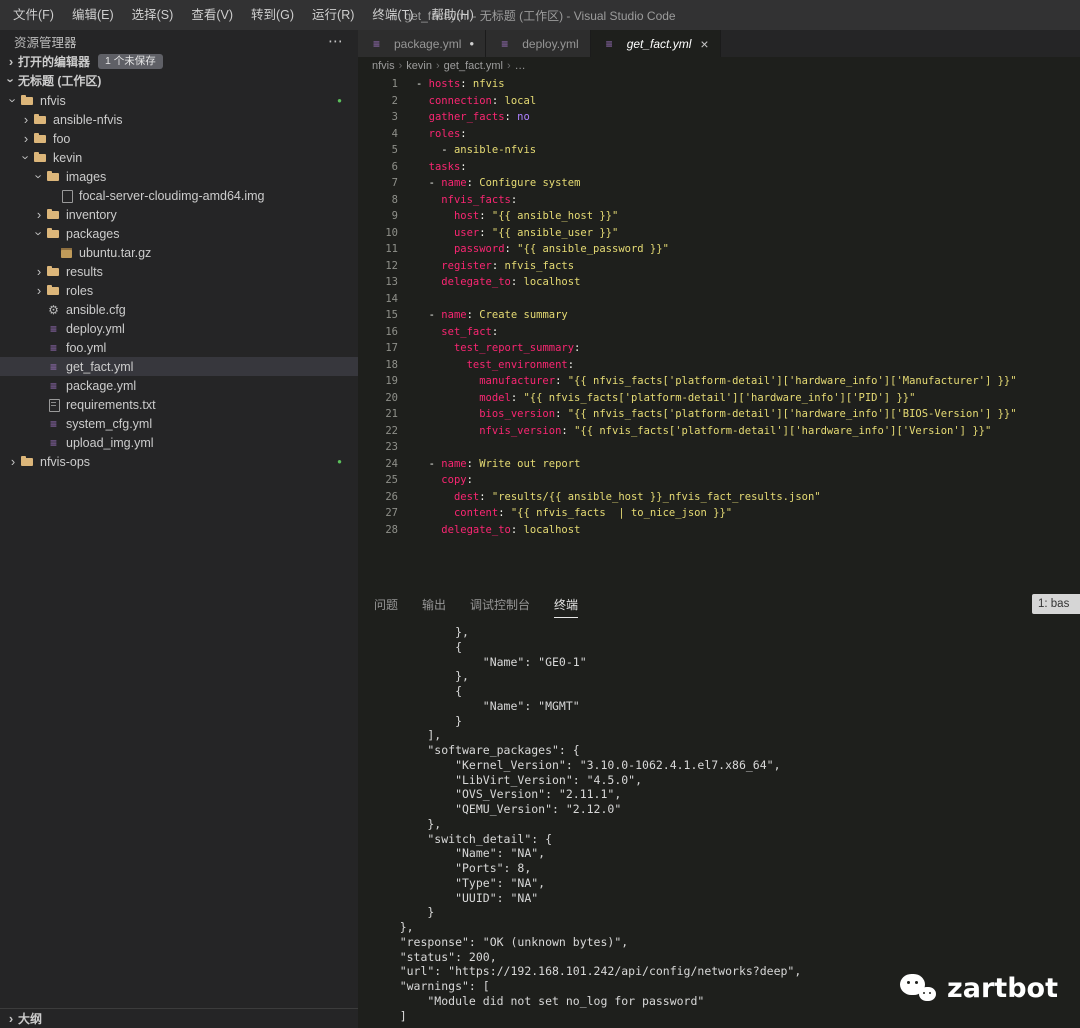  I want to click on menu-item: 选择(S), so click(153, 15).